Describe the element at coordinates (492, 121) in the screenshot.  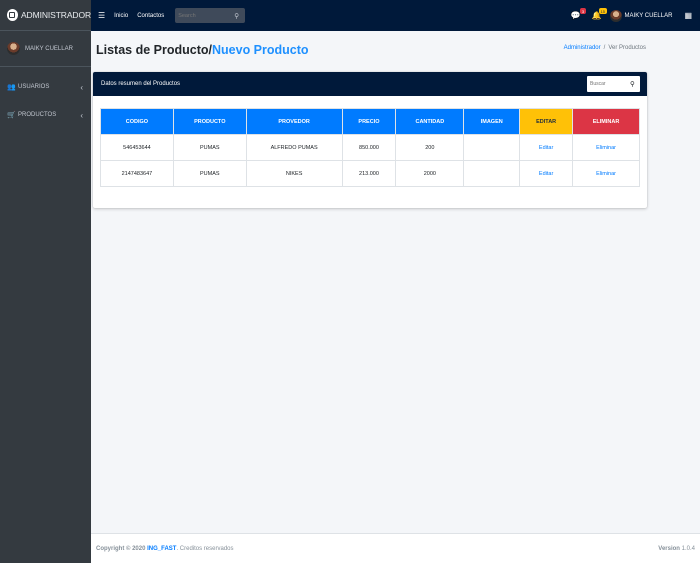
I see `column-header: IMAGEN` at that location.